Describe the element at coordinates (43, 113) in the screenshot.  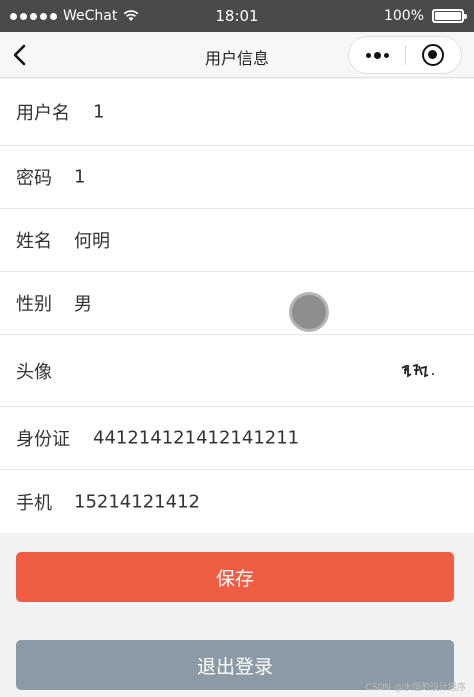
I see `field-label: 用户名` at that location.